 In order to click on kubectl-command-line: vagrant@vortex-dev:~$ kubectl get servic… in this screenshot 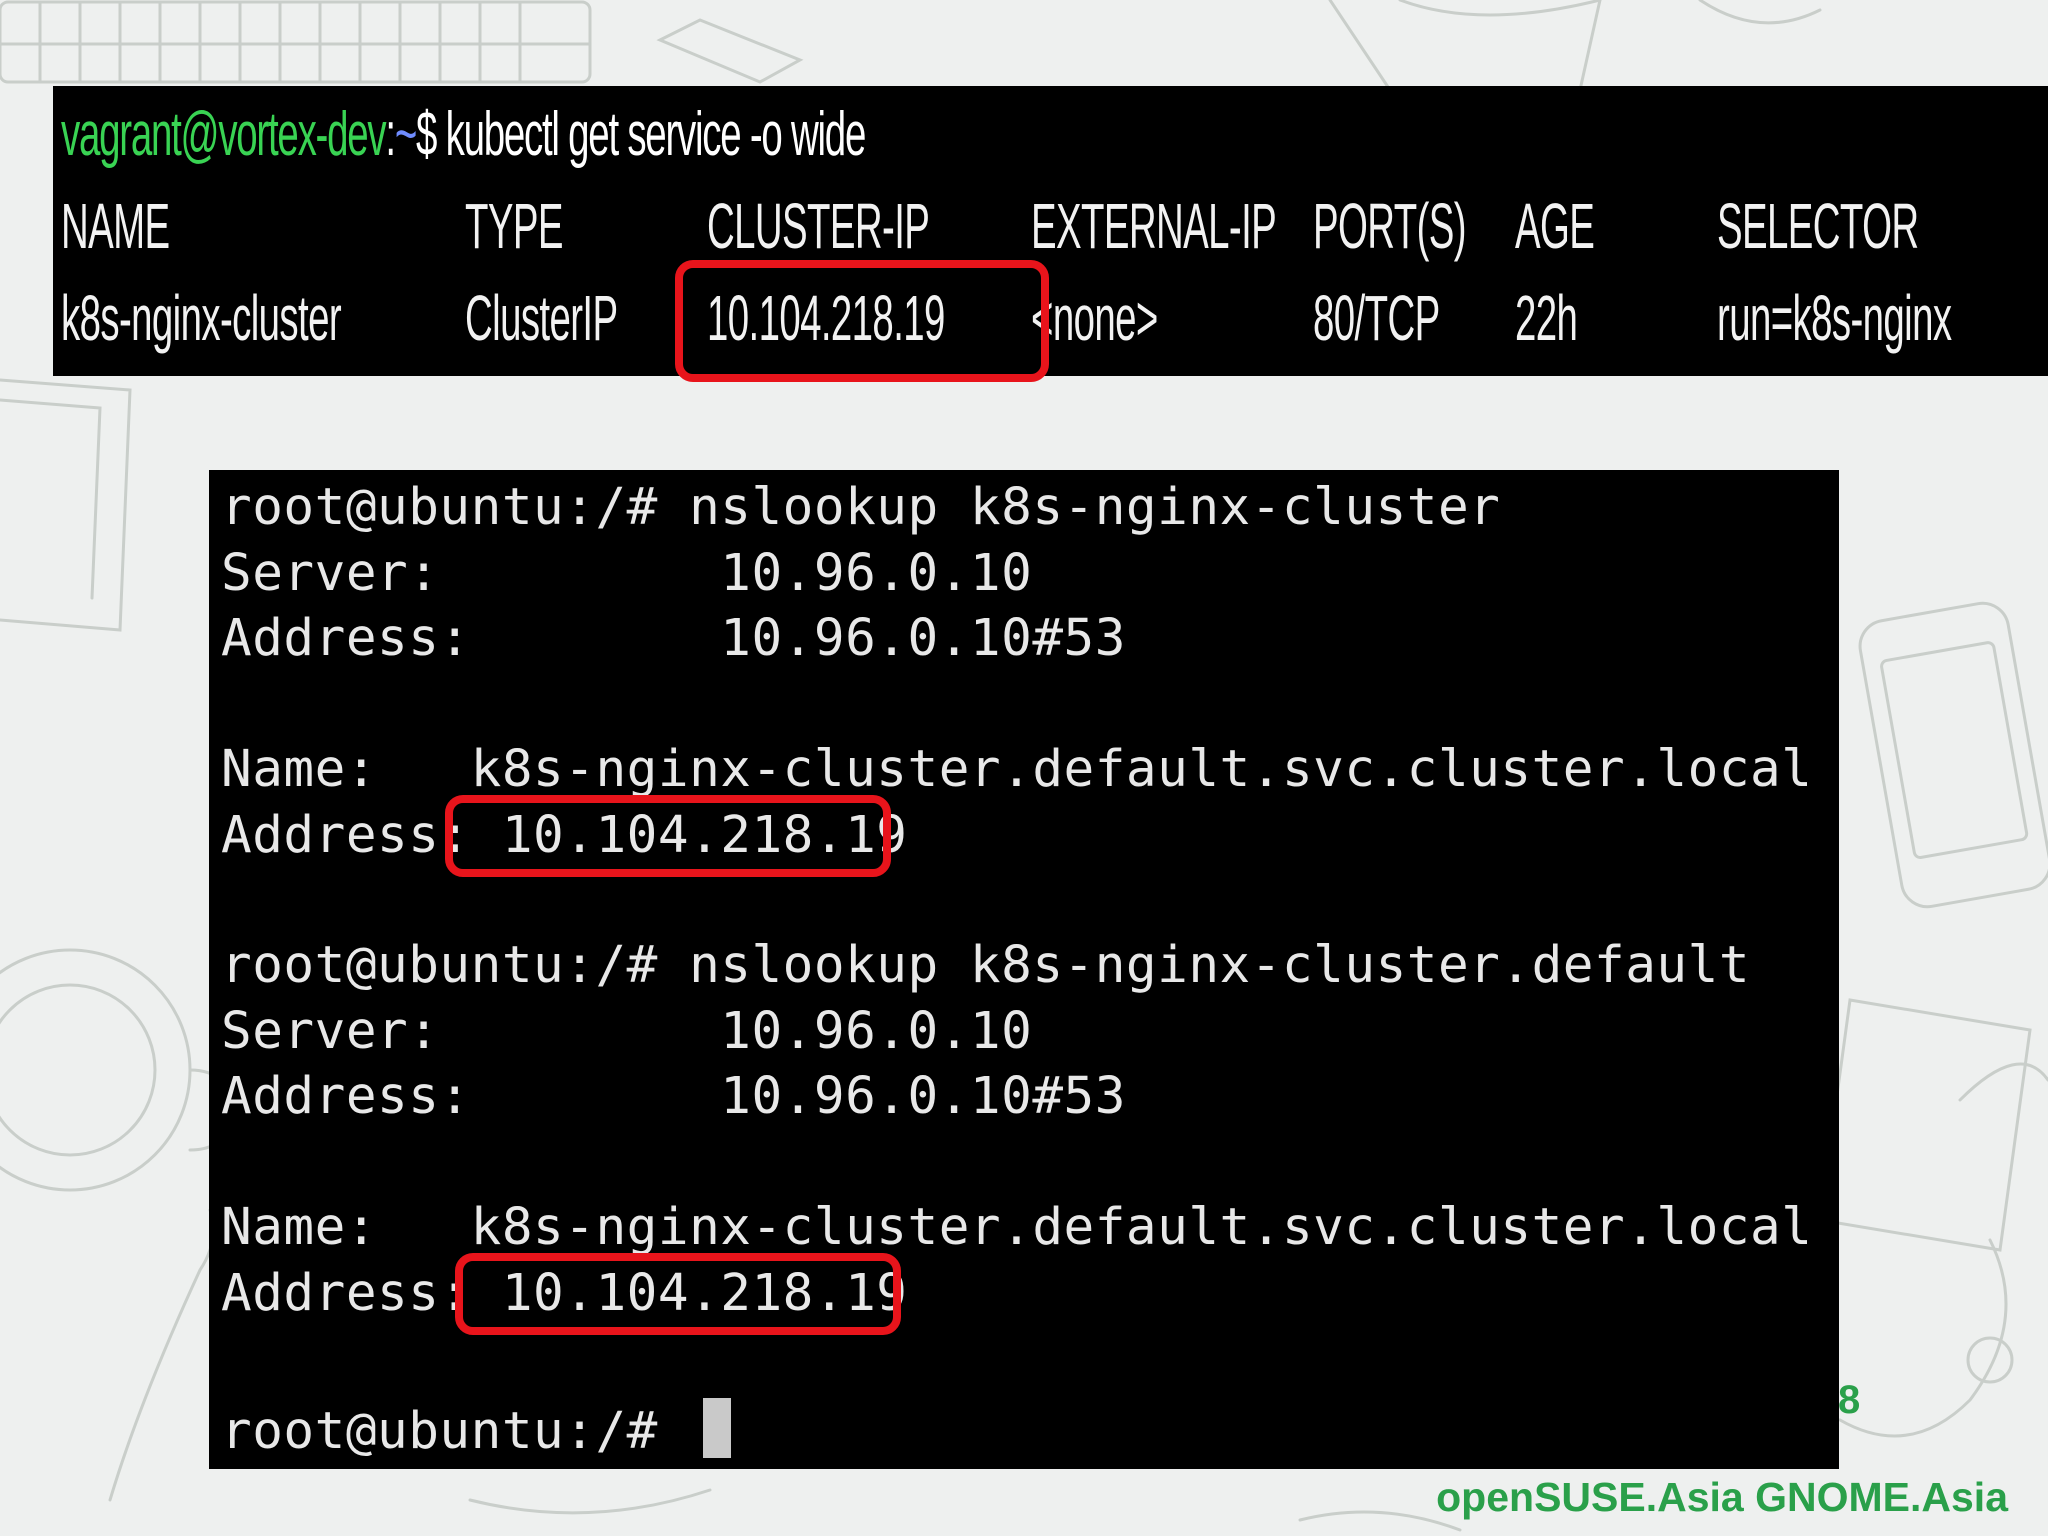, I will do `click(463, 135)`.